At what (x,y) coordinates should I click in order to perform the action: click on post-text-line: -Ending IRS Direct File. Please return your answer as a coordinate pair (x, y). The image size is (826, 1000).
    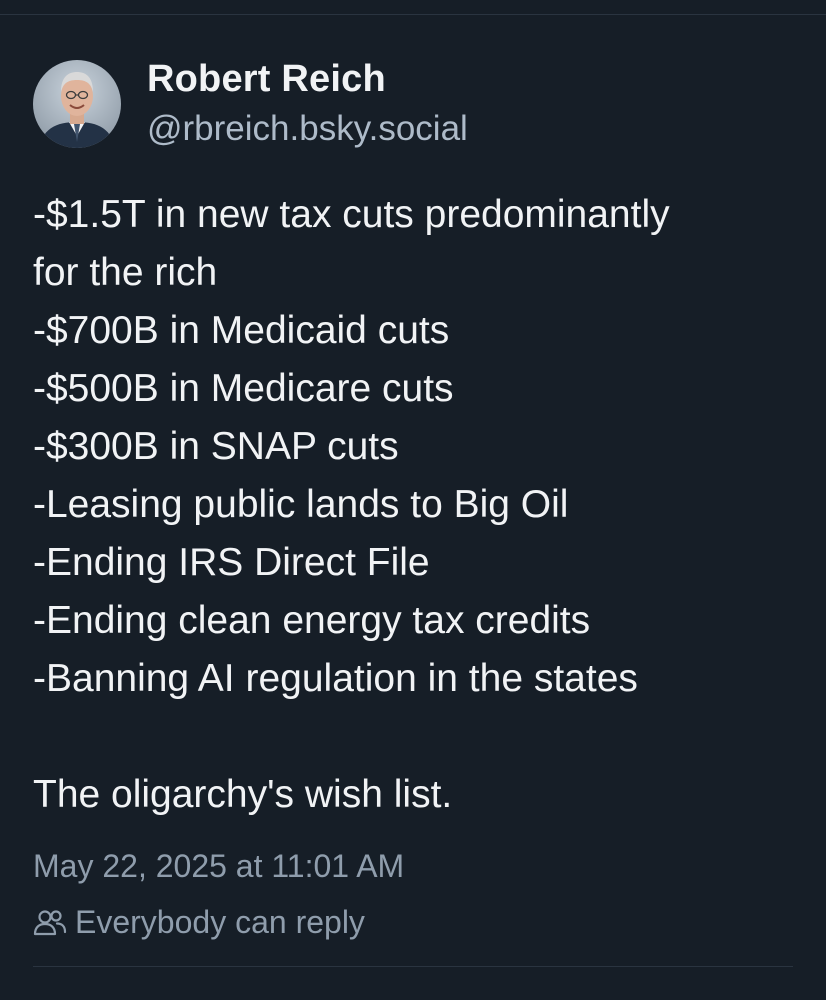
    Looking at the image, I should click on (231, 562).